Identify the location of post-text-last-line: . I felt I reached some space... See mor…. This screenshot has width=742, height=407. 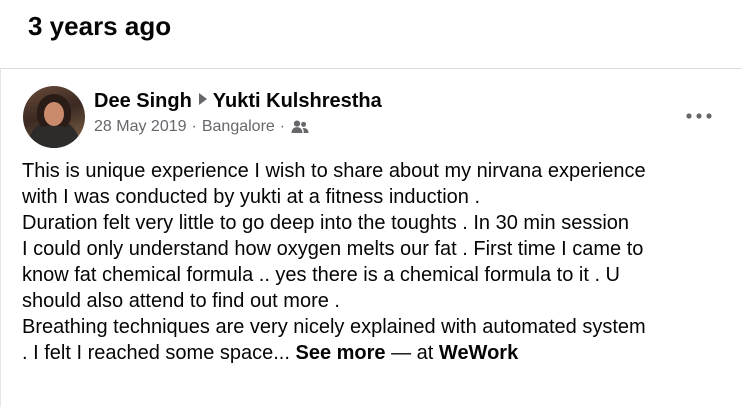
(378, 353).